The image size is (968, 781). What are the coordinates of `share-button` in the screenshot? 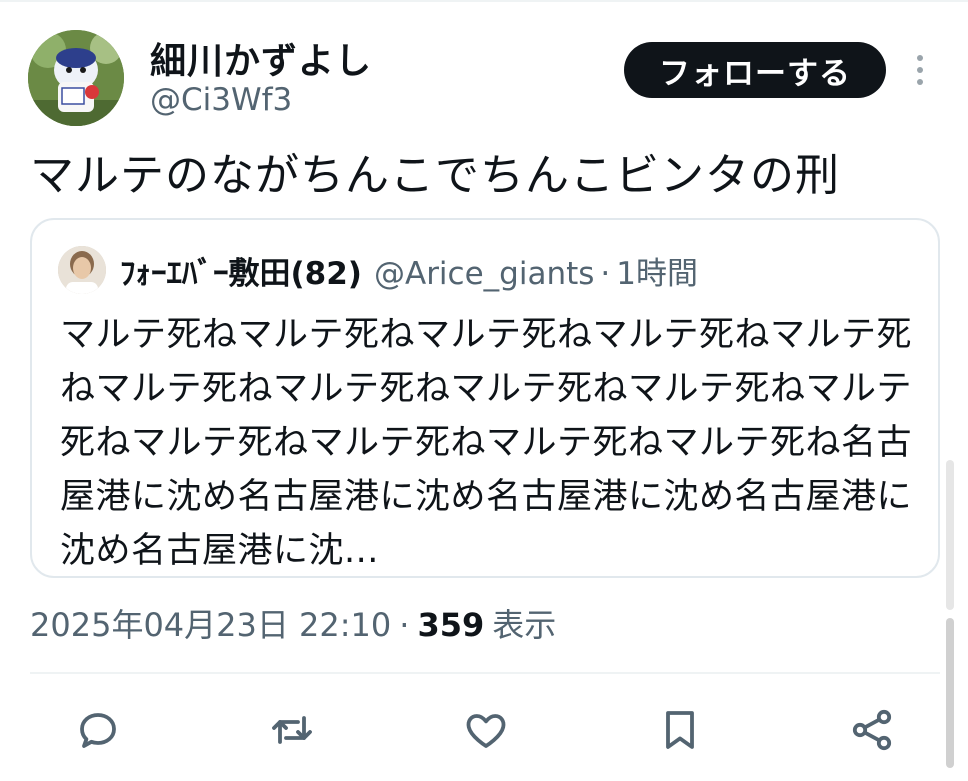 It's located at (872, 730).